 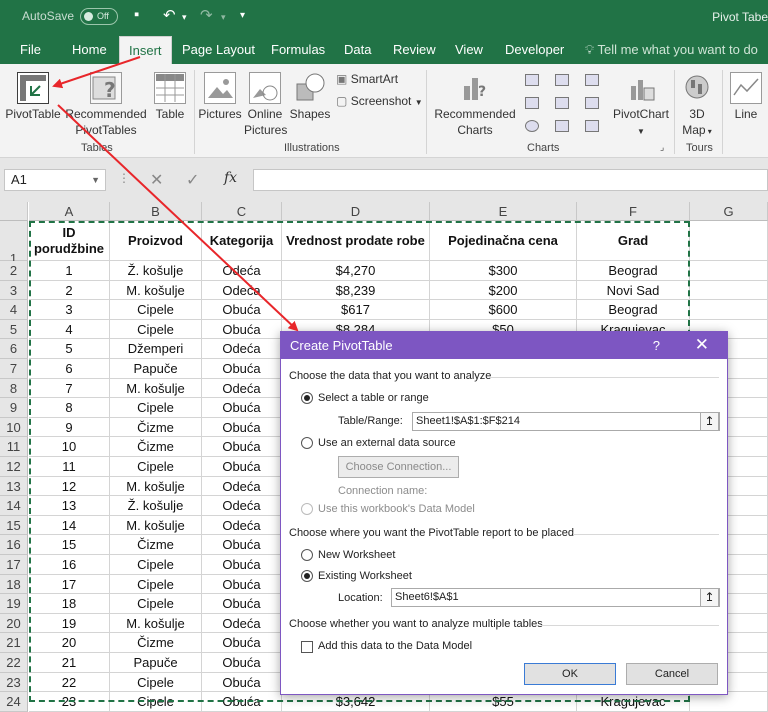 I want to click on column-header-e: E, so click(x=503, y=211).